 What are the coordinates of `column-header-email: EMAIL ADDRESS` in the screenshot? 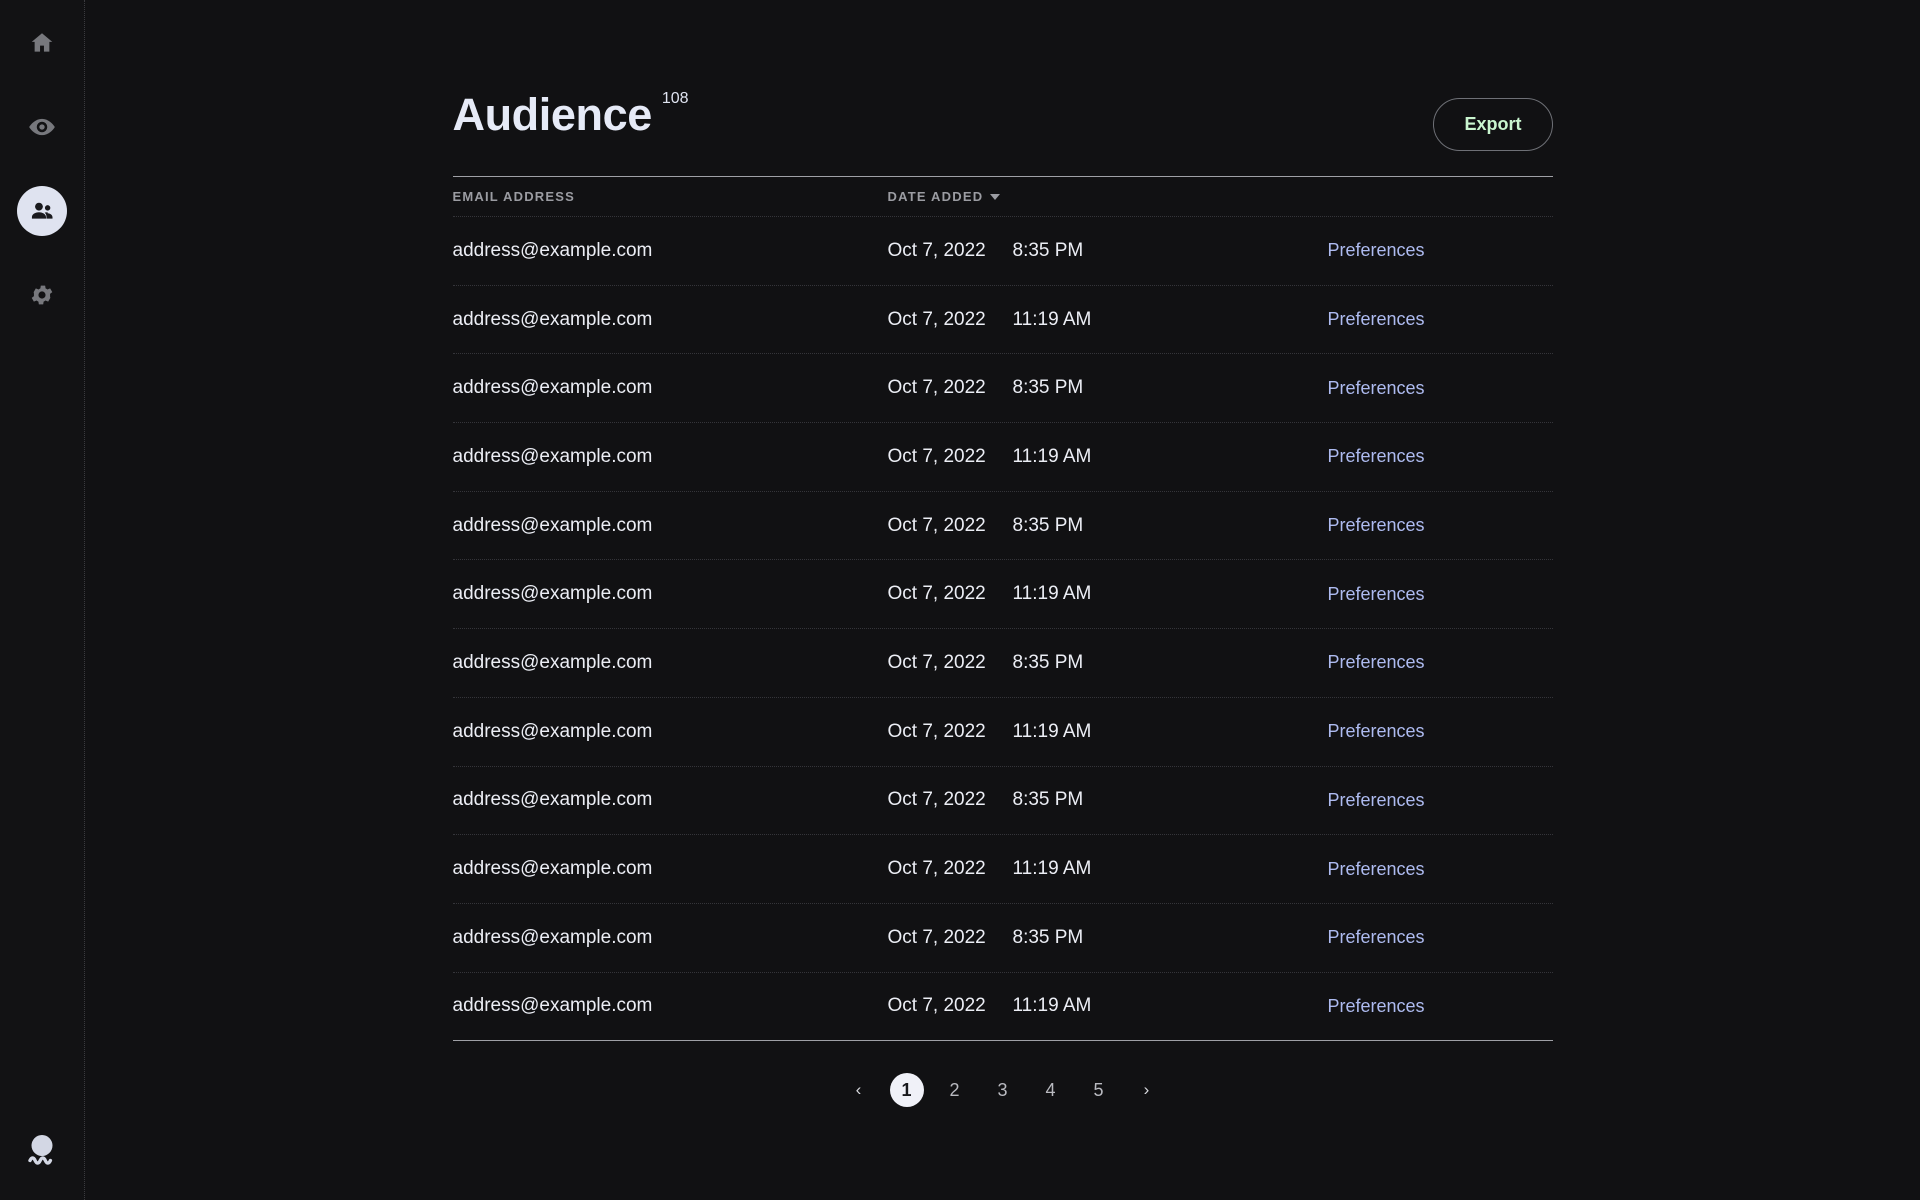 It's located at (670, 196).